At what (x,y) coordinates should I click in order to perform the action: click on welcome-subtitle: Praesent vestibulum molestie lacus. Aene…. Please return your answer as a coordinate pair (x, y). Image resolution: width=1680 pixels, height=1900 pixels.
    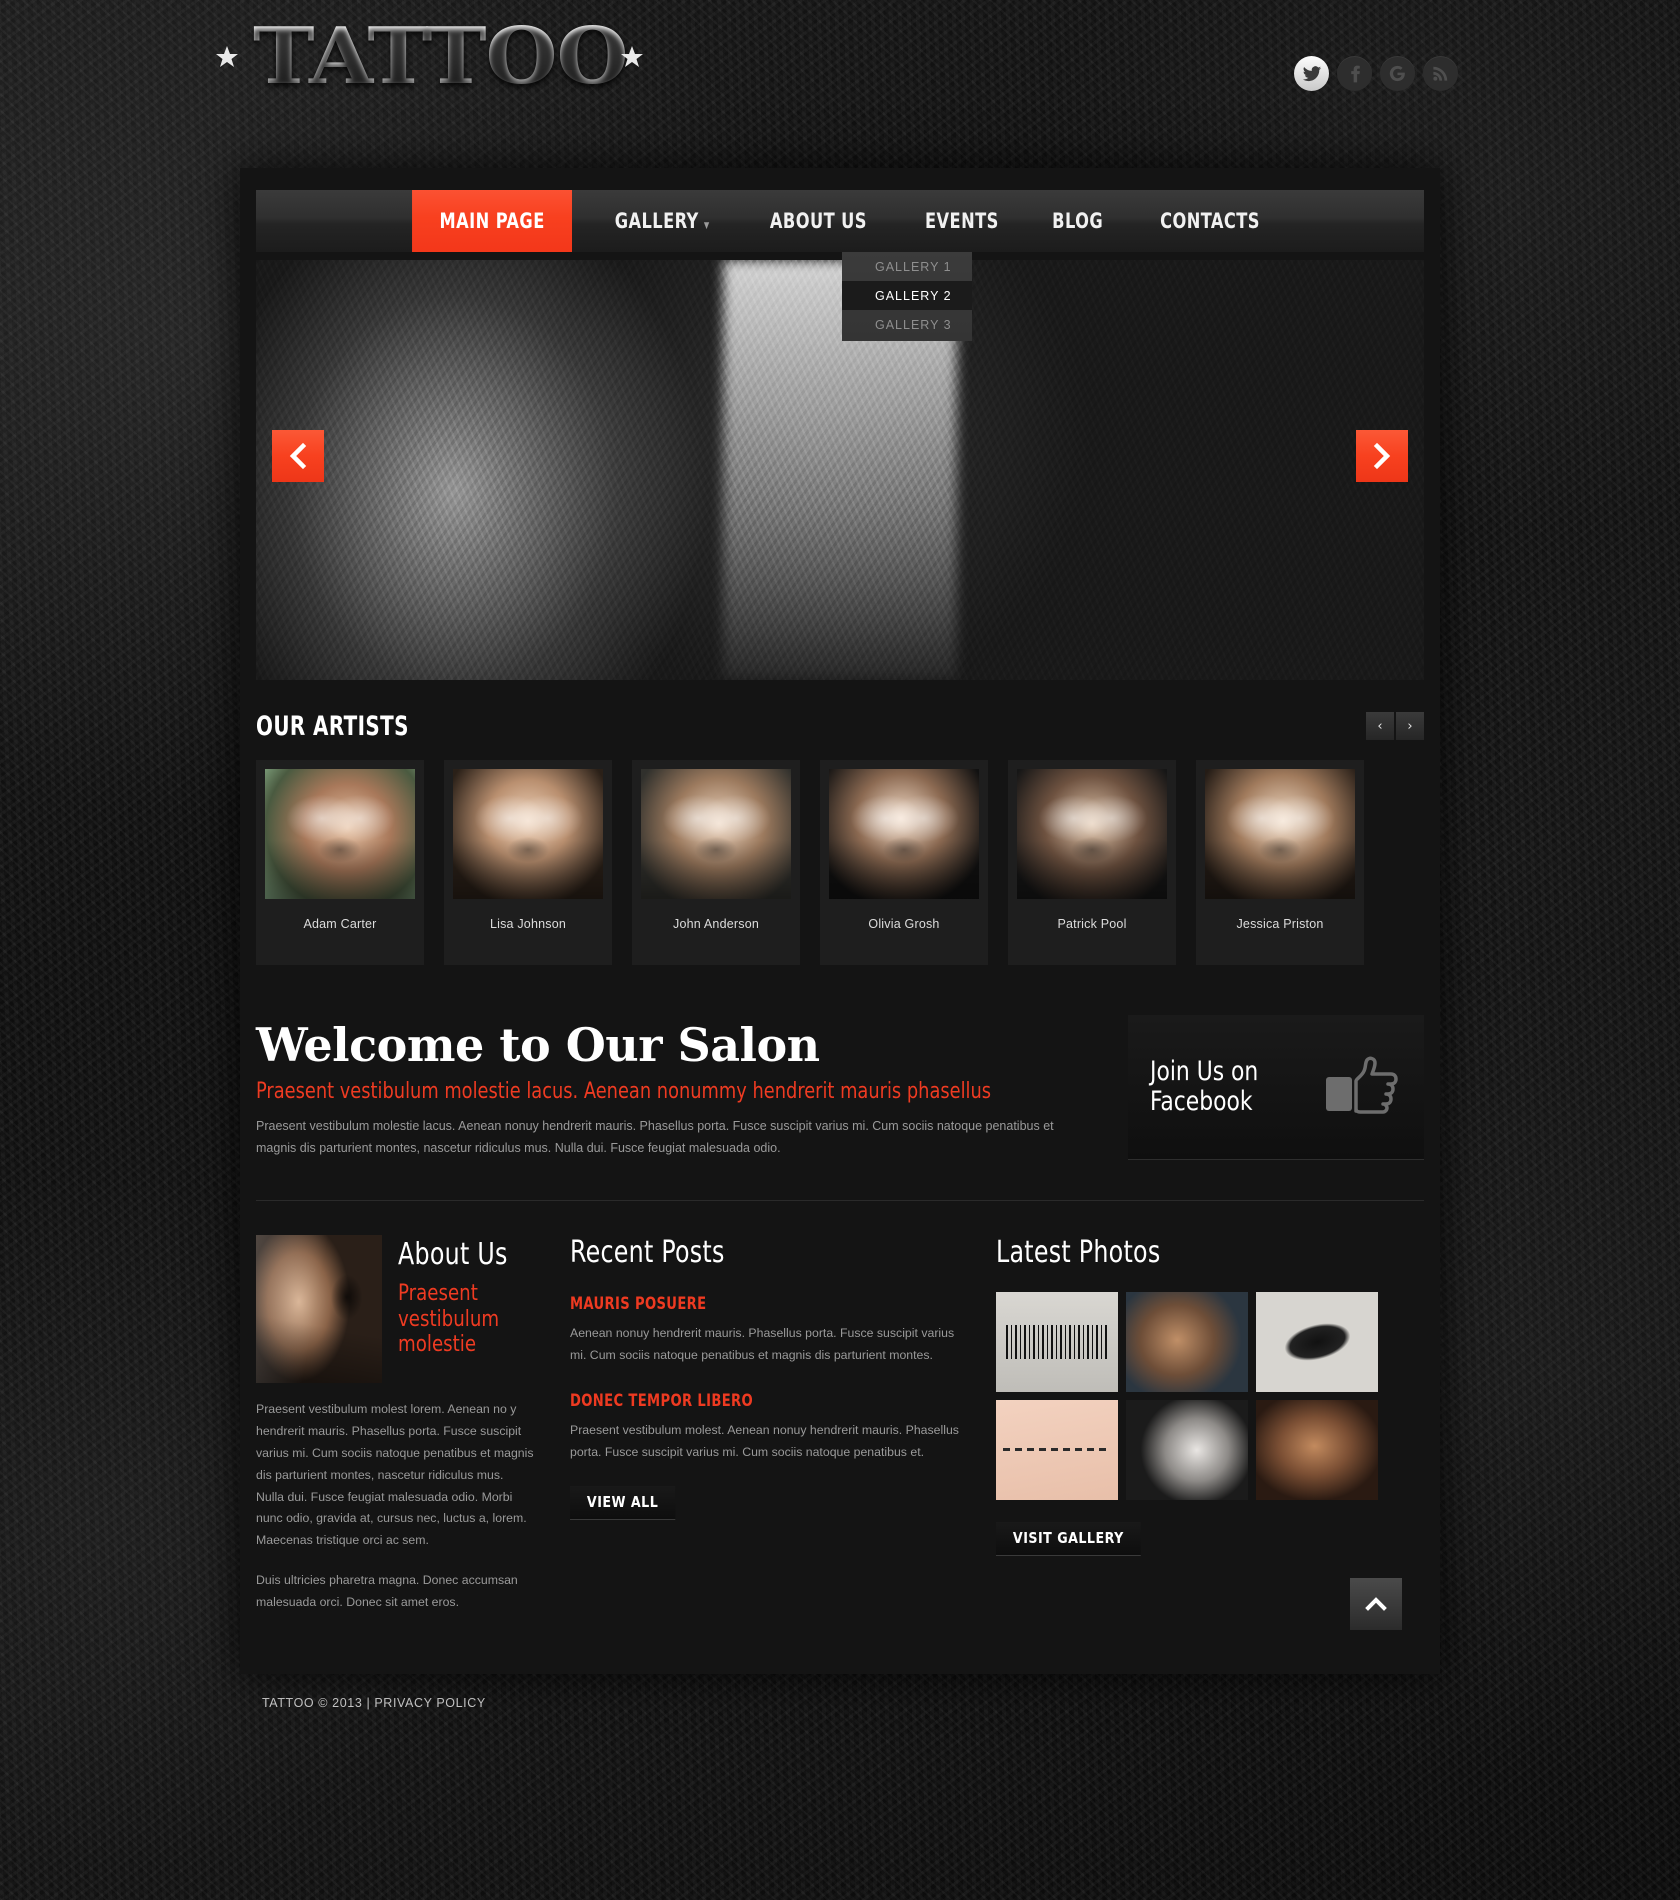
    Looking at the image, I should click on (624, 1092).